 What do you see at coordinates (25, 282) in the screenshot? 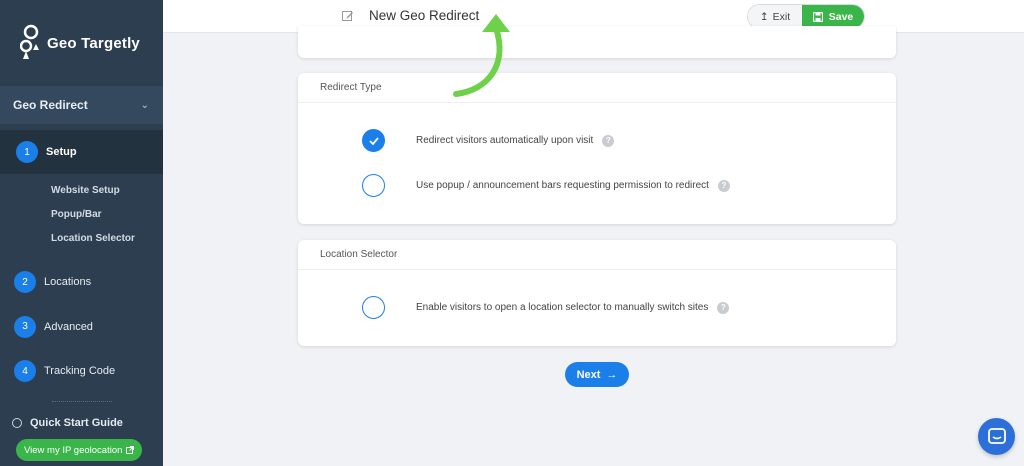
I see `step-number: 2` at bounding box center [25, 282].